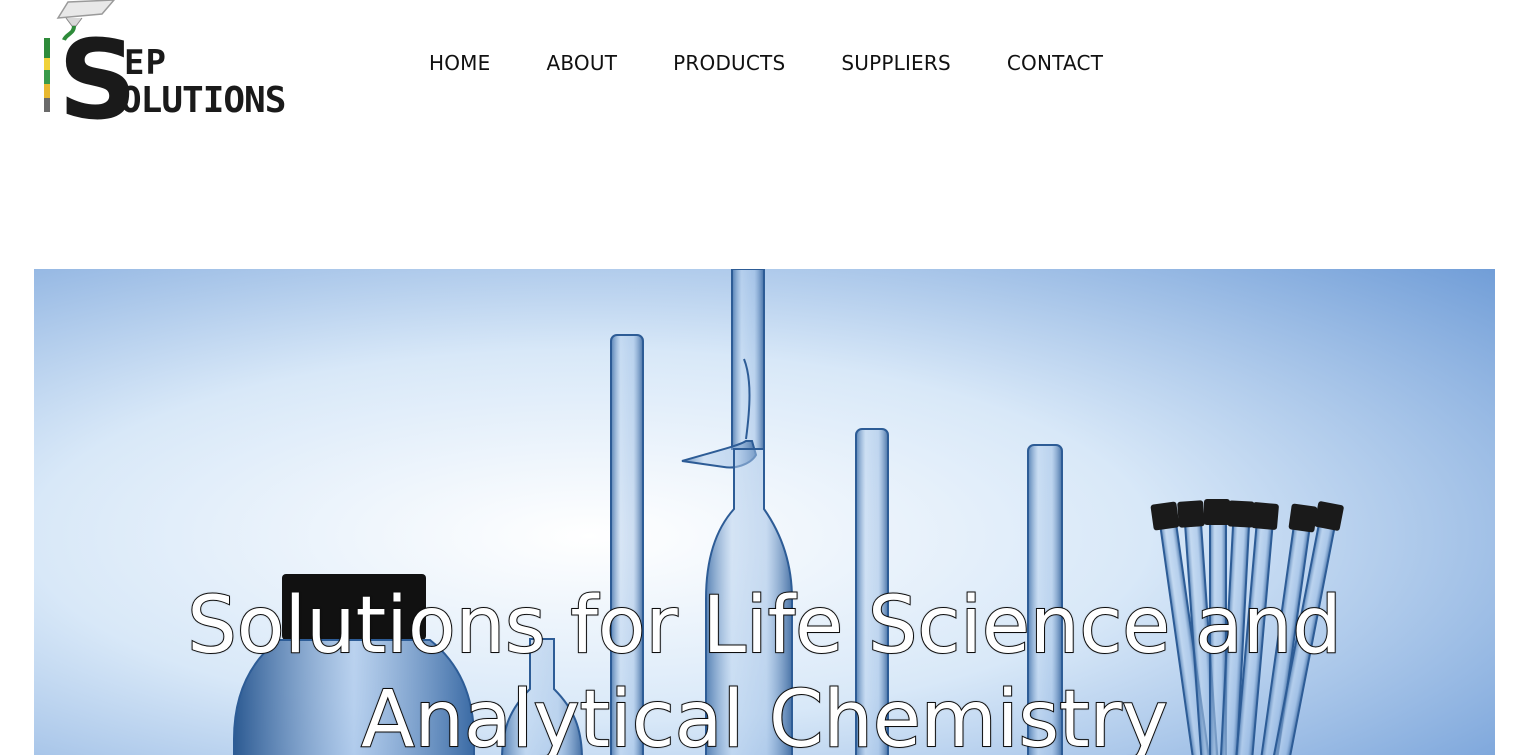 This screenshot has width=1532, height=755. What do you see at coordinates (729, 63) in the screenshot?
I see `nav-item-products: PRODUCTS` at bounding box center [729, 63].